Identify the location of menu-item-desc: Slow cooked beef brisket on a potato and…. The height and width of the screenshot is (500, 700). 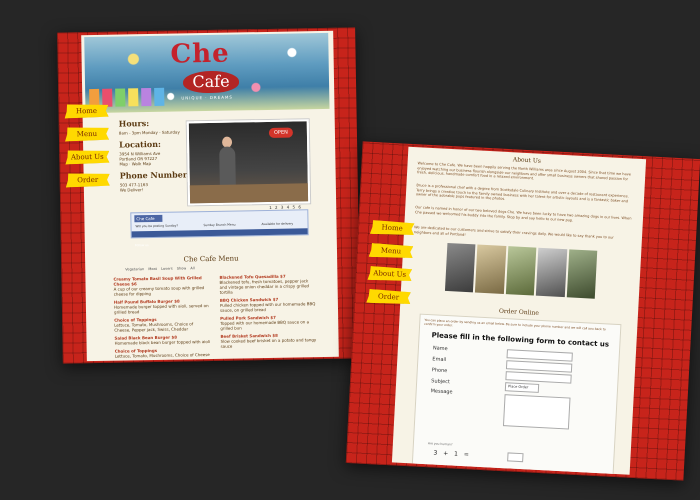
(268, 343).